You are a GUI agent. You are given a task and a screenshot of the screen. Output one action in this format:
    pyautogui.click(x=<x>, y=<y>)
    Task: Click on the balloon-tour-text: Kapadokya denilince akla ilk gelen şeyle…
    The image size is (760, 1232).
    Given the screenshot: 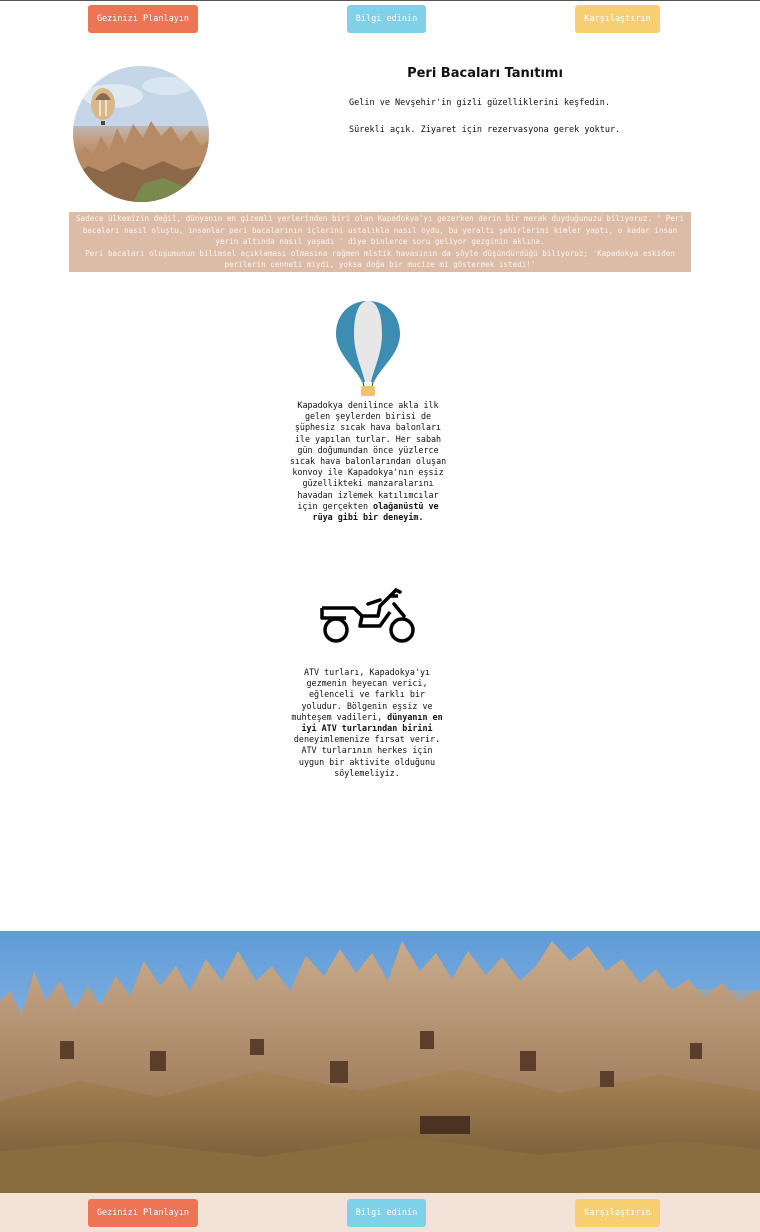 What is the action you would take?
    pyautogui.click(x=368, y=461)
    